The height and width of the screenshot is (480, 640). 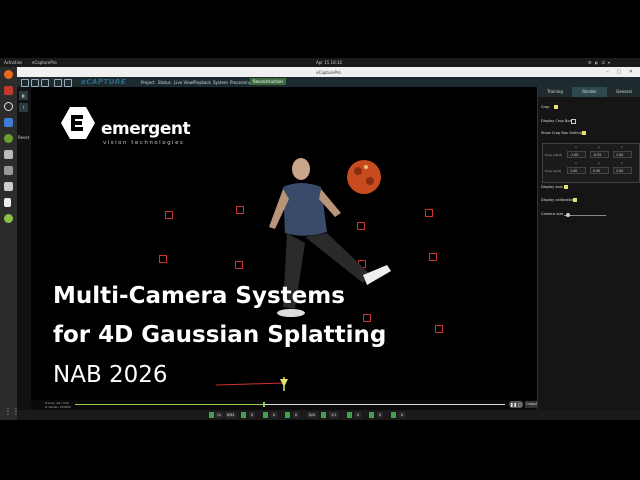 What do you see at coordinates (264, 404) in the screenshot?
I see `timeline-scrubber` at bounding box center [264, 404].